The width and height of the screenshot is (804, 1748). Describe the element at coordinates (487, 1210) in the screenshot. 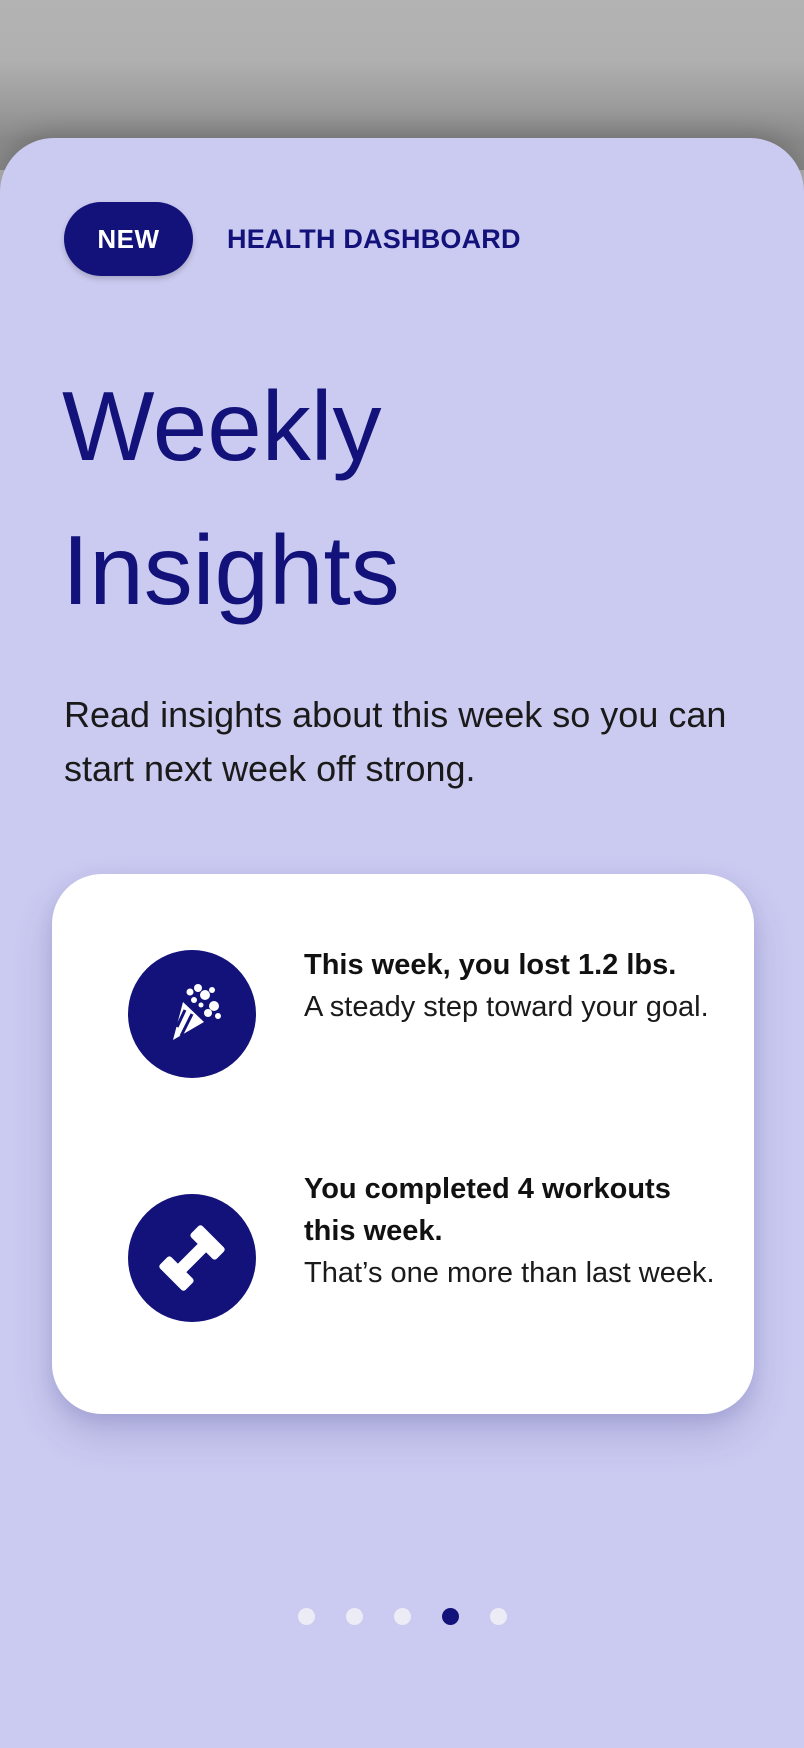

I see `insight-headline: You completed 4 workouts this week.` at that location.